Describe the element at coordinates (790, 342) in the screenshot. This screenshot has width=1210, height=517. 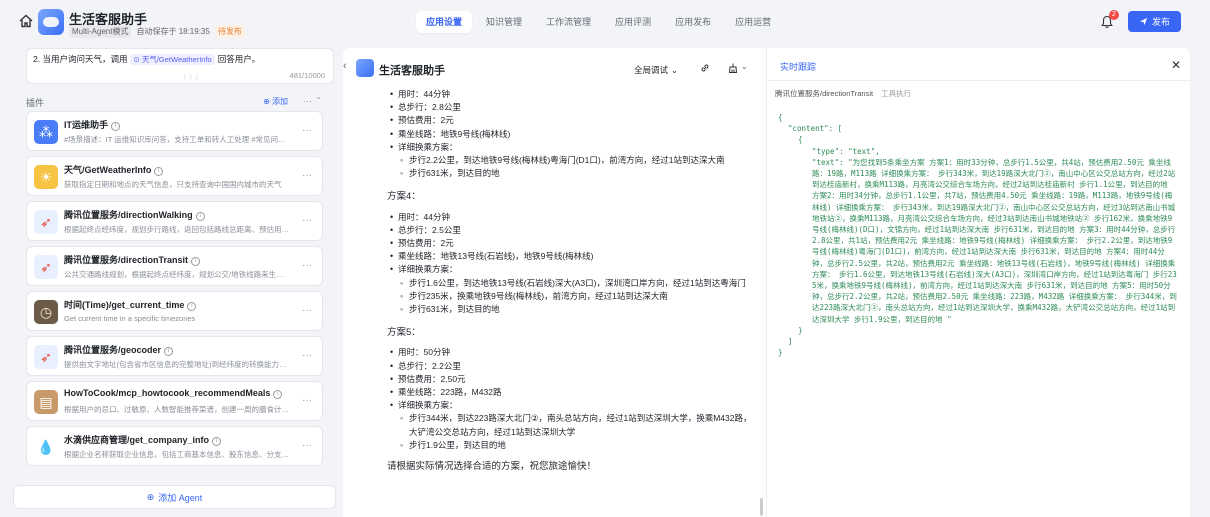
I see `json-line: ]` at that location.